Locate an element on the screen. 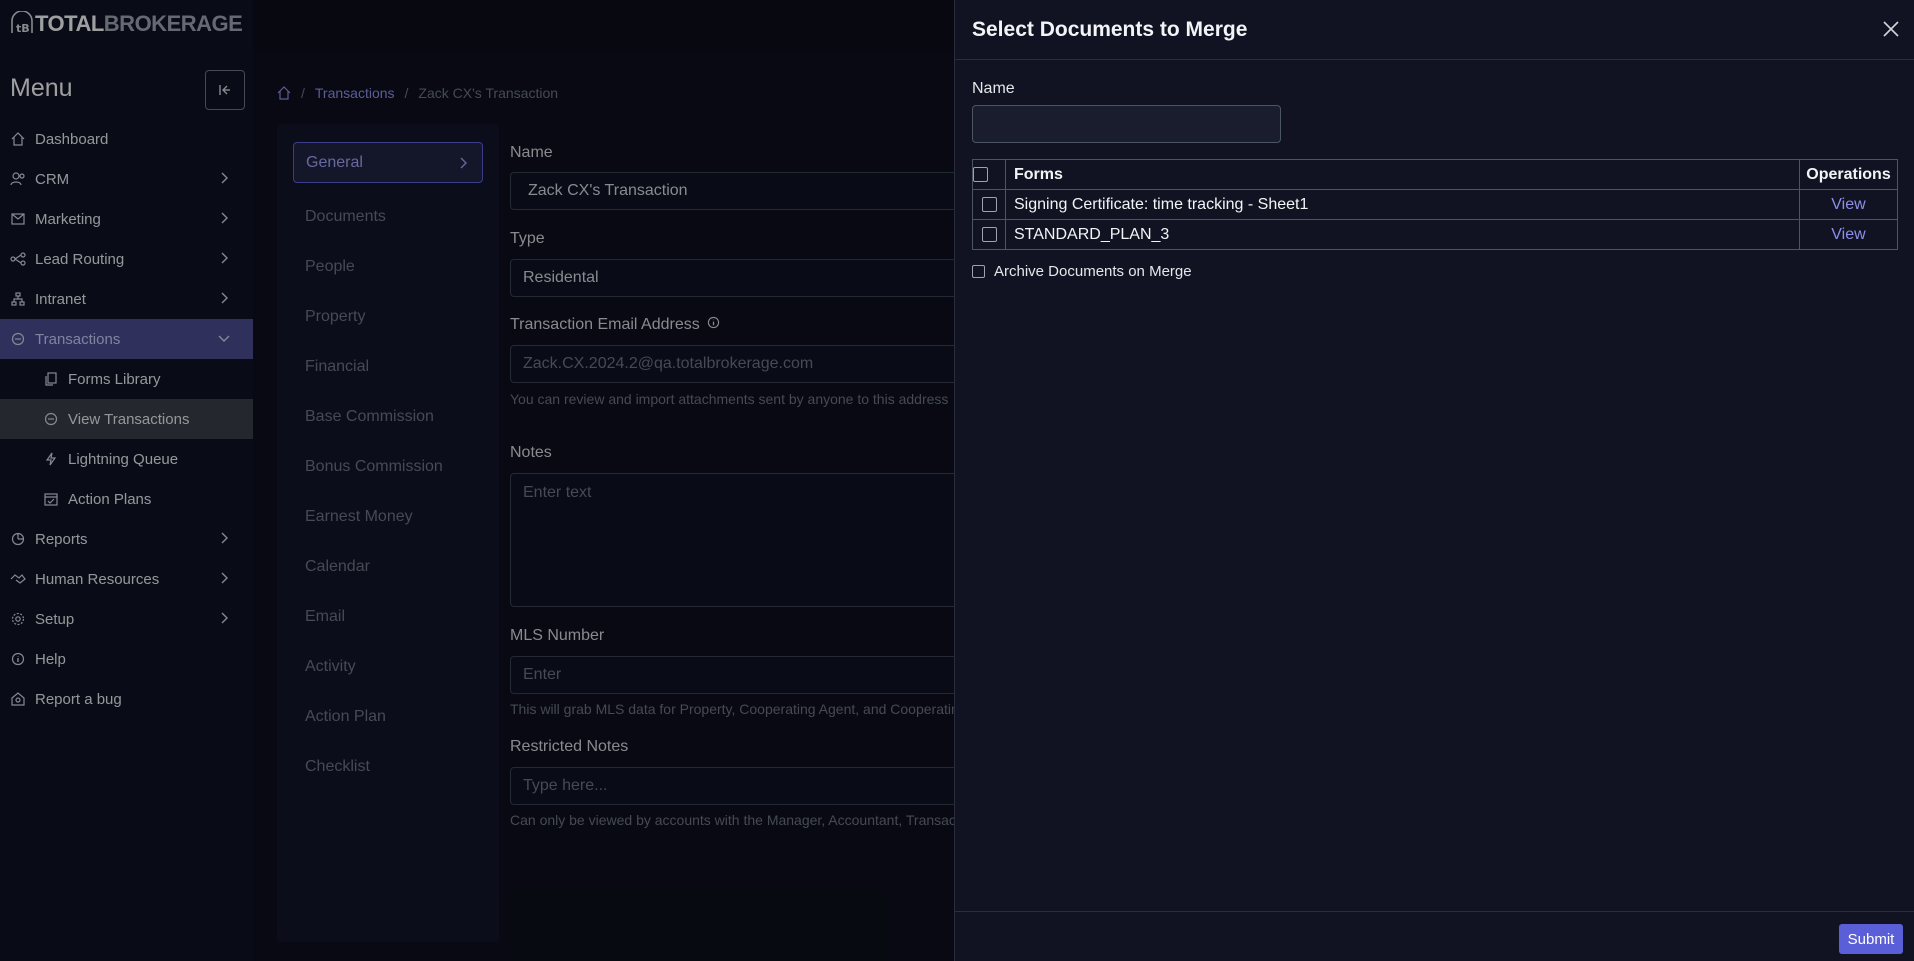 This screenshot has height=961, width=1914. merge-name-input is located at coordinates (1126, 124).